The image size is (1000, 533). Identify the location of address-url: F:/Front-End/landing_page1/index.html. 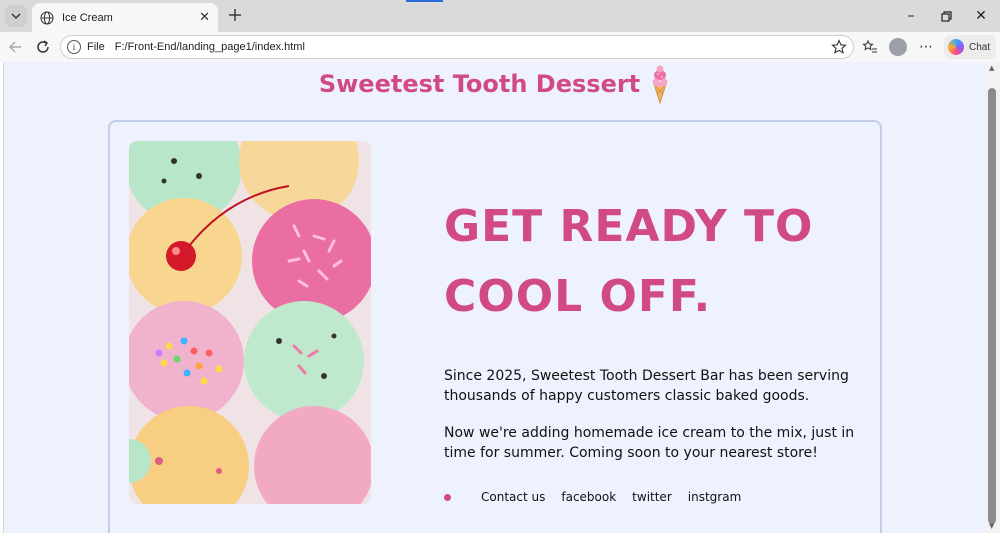
(210, 47).